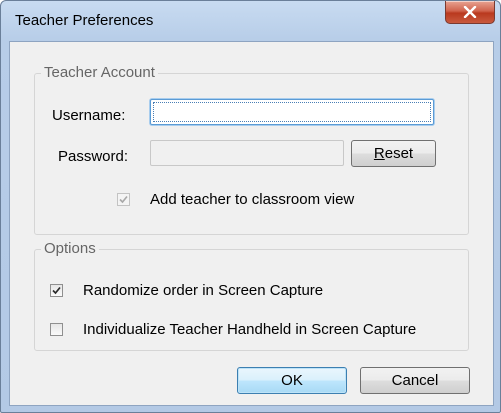 This screenshot has width=501, height=413. What do you see at coordinates (99, 73) in the screenshot?
I see `teacher-account-legend: Teacher Account` at bounding box center [99, 73].